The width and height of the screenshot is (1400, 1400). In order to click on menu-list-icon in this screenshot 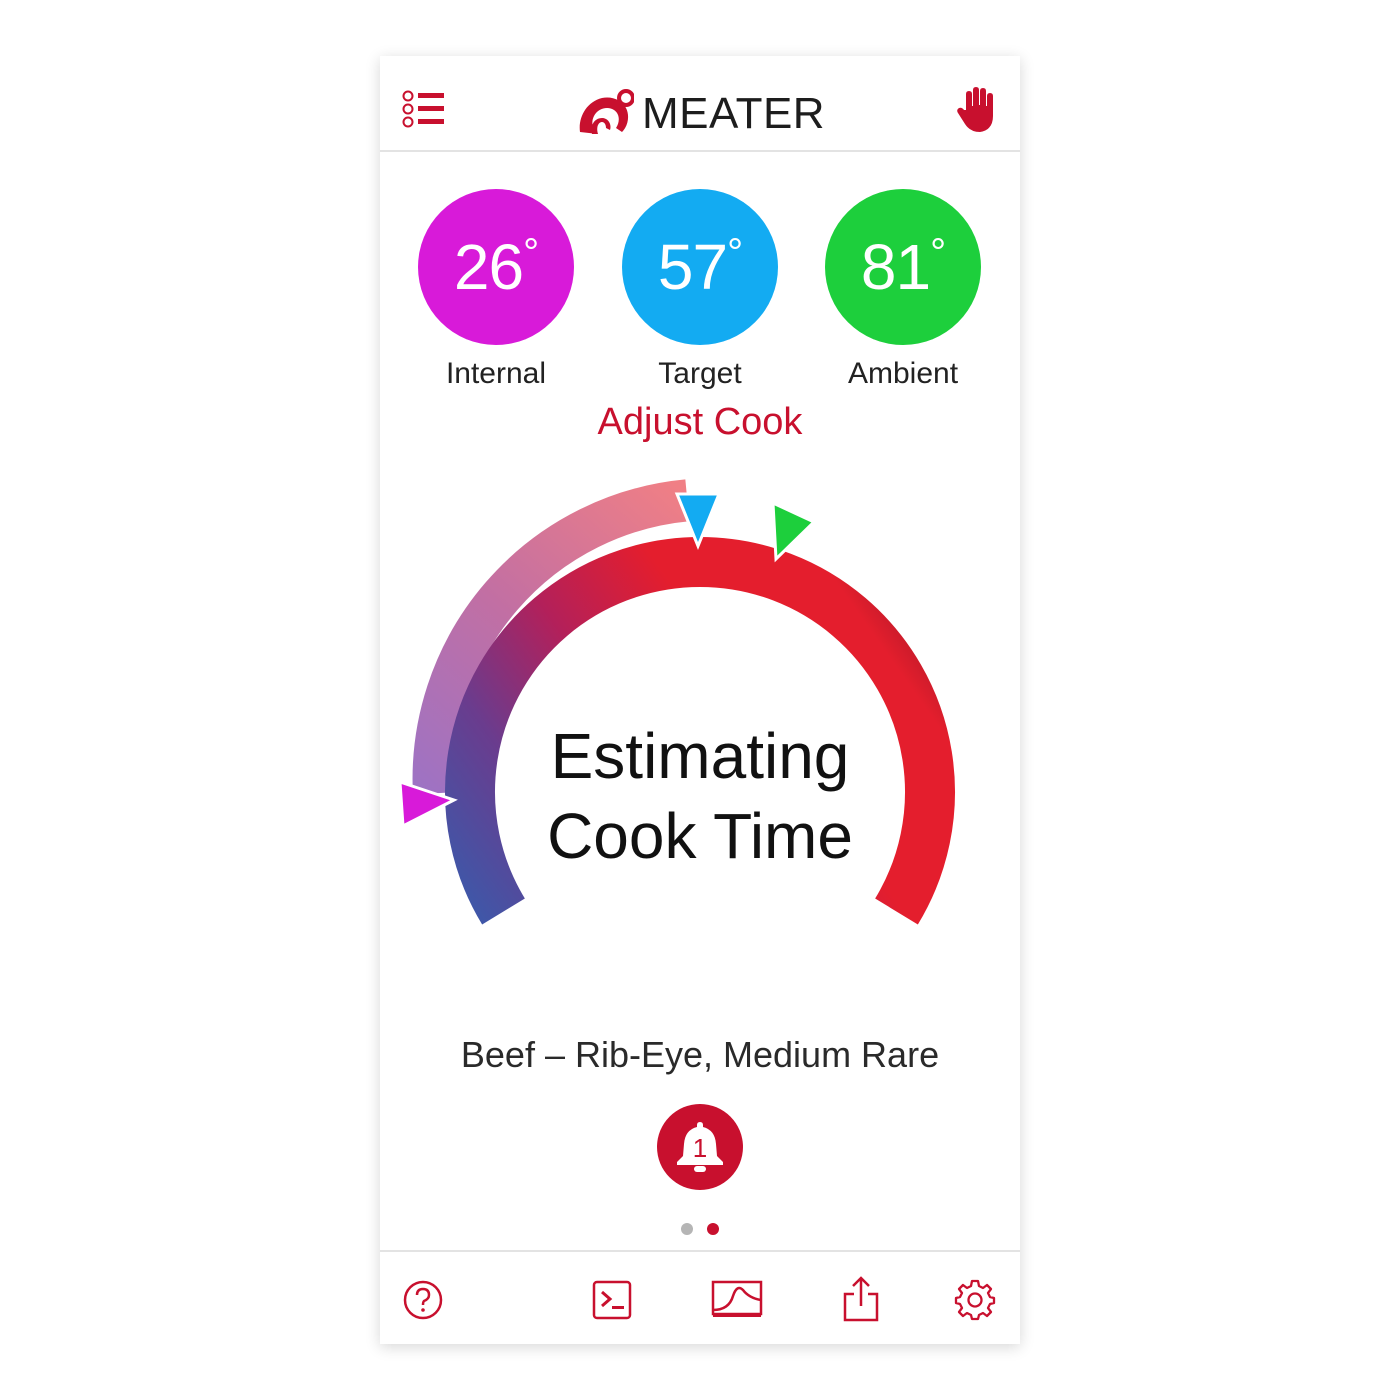, I will do `click(425, 111)`.